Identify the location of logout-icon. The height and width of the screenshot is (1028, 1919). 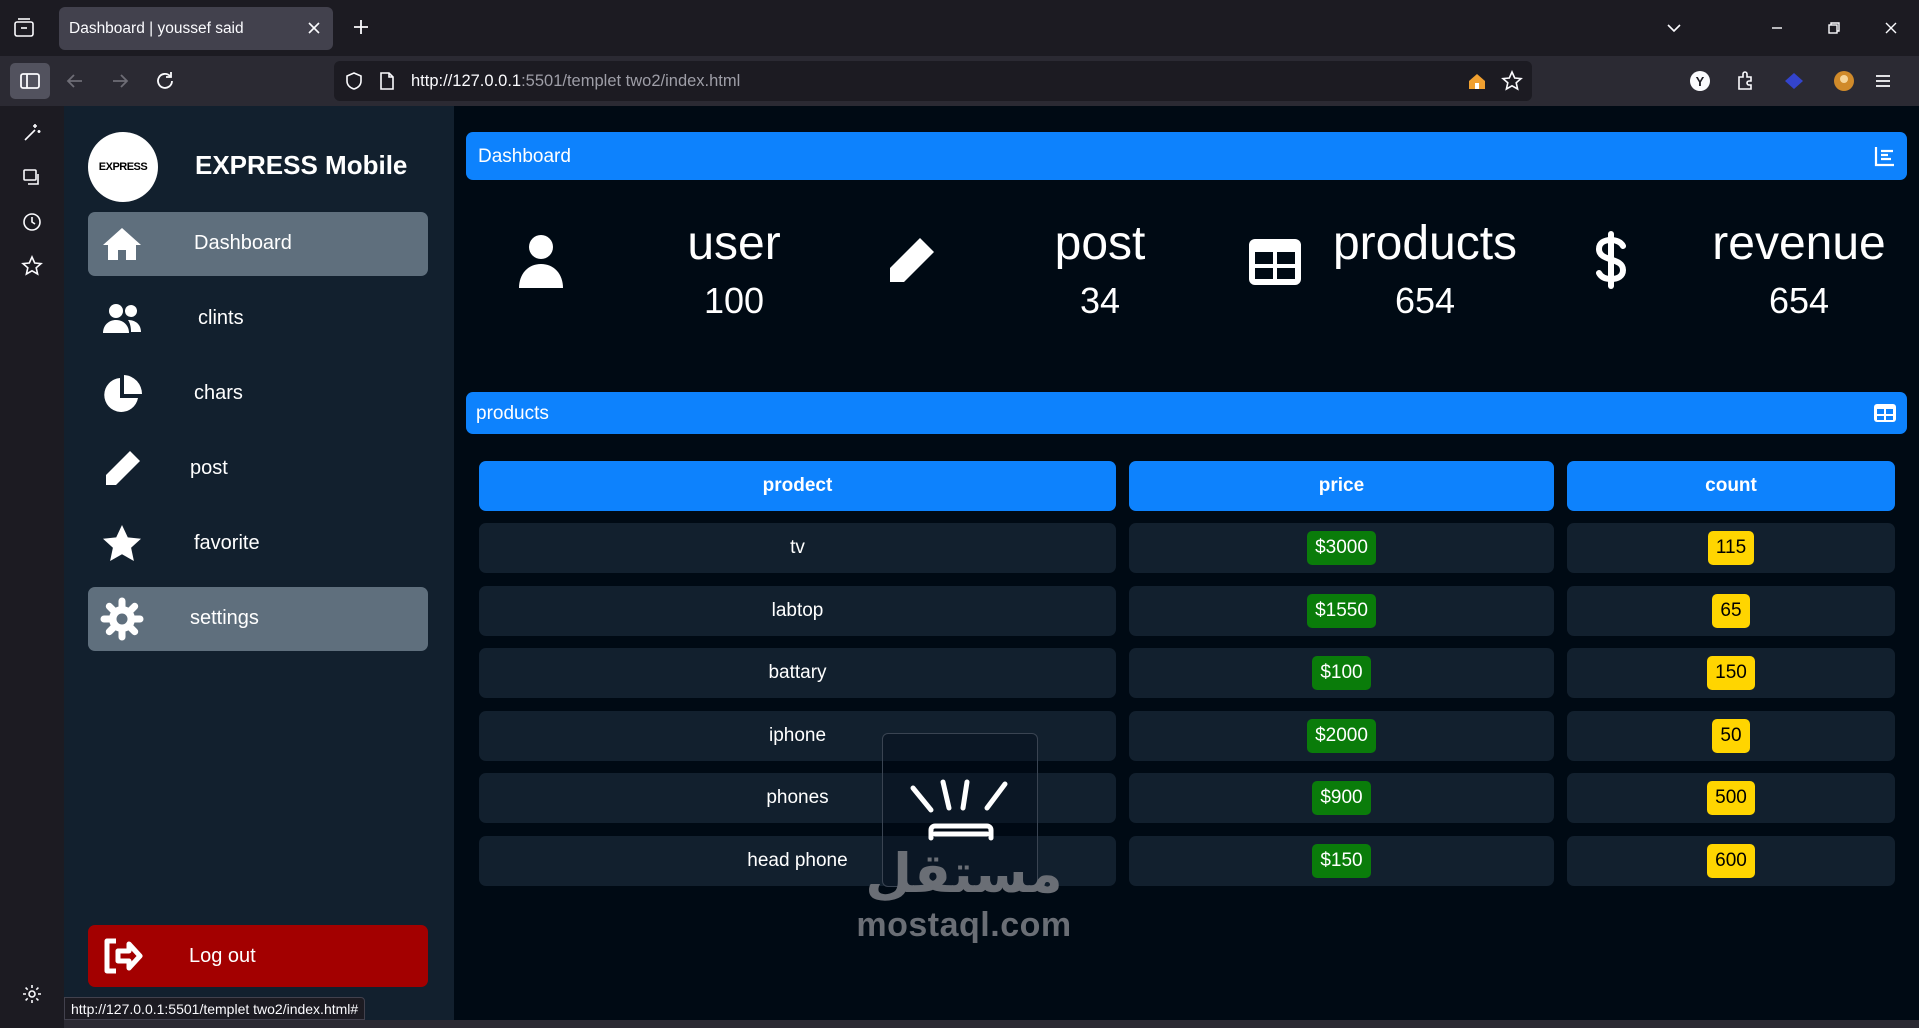
(123, 956).